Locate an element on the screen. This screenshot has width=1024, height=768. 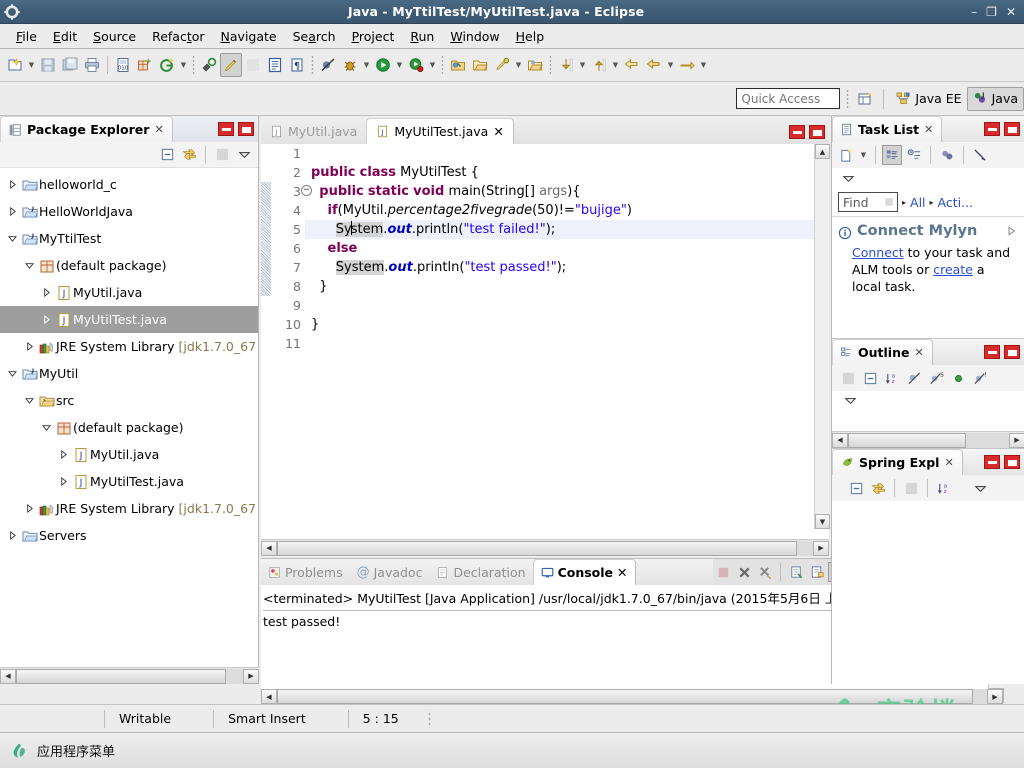
minimize-outline-button is located at coordinates (992, 352).